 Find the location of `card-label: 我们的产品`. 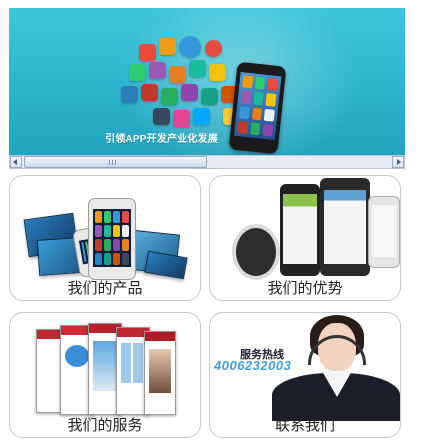

card-label: 我们的产品 is located at coordinates (105, 288).